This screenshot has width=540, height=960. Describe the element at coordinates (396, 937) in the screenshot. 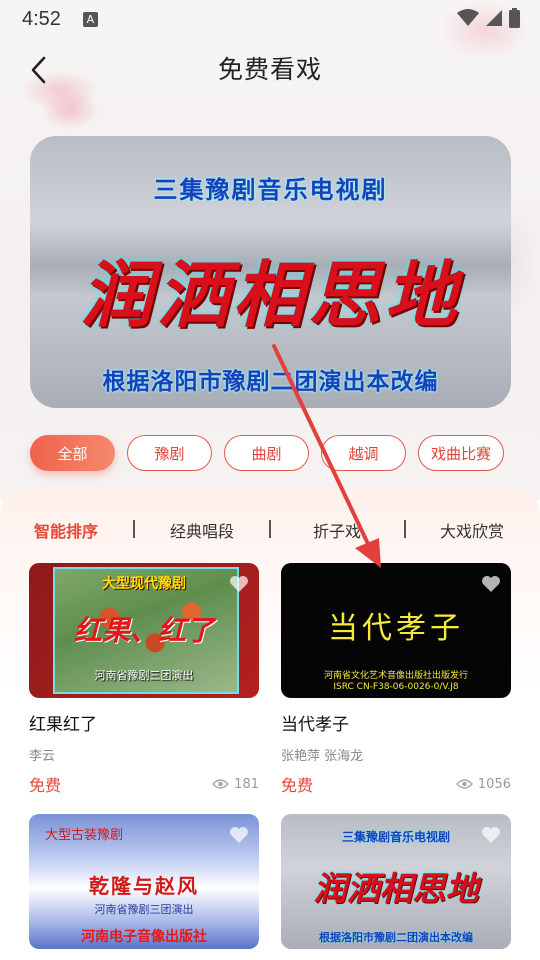

I see `thumbnail-caption: 根据洛阳市豫剧二团演出本改编` at that location.